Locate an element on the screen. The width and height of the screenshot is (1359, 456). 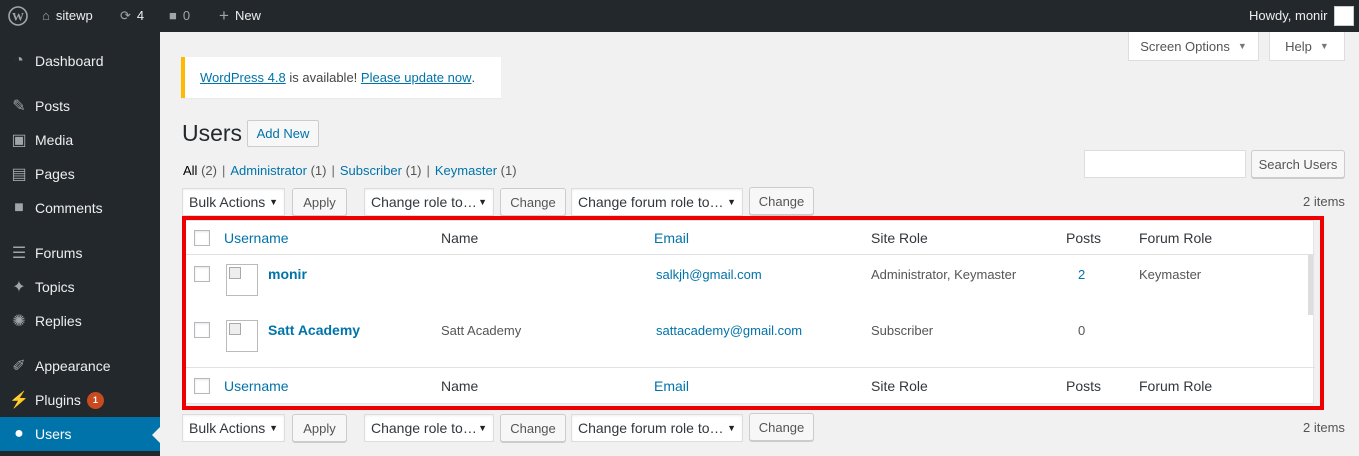
caret-down-icon: ▼ is located at coordinates (1324, 46).